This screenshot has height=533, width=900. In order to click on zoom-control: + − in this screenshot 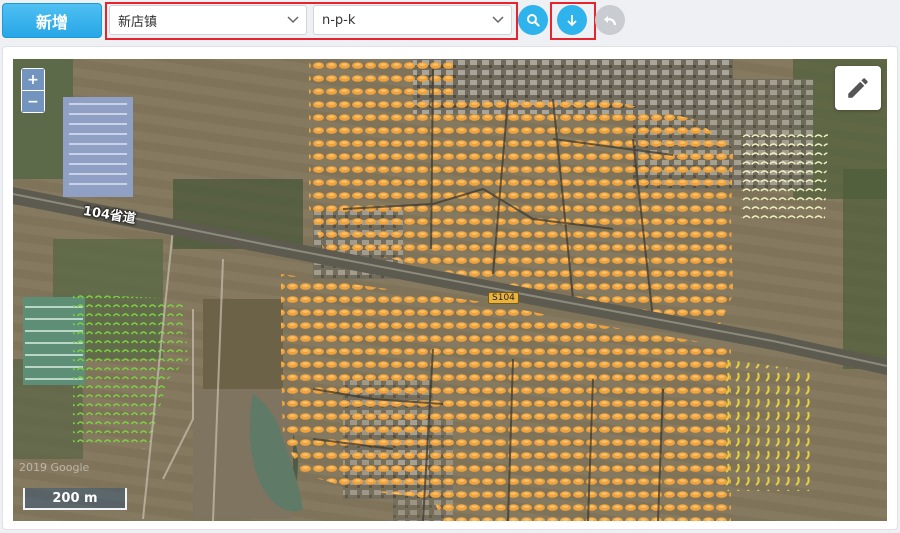, I will do `click(33, 90)`.